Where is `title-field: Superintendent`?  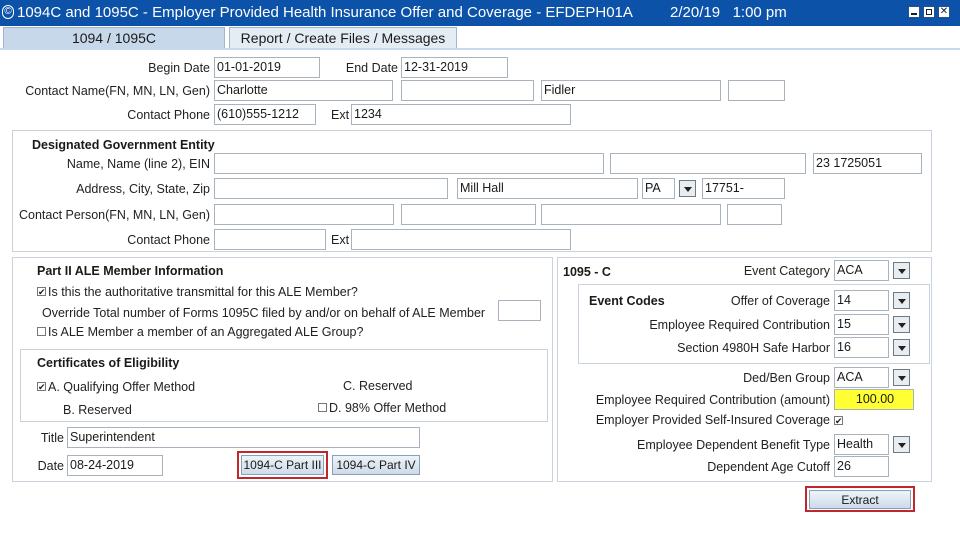 title-field: Superintendent is located at coordinates (243, 437).